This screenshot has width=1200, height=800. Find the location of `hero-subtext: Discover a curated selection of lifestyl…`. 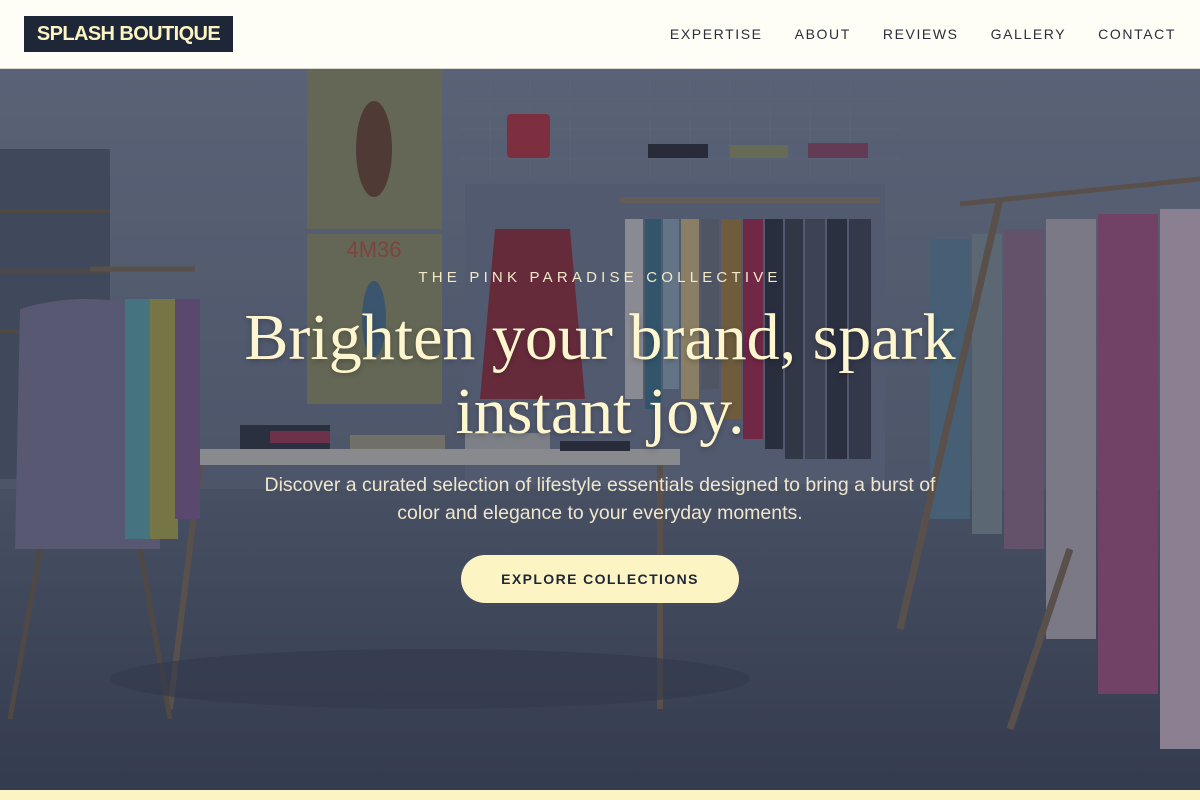

hero-subtext: Discover a curated selection of lifestyl… is located at coordinates (600, 499).